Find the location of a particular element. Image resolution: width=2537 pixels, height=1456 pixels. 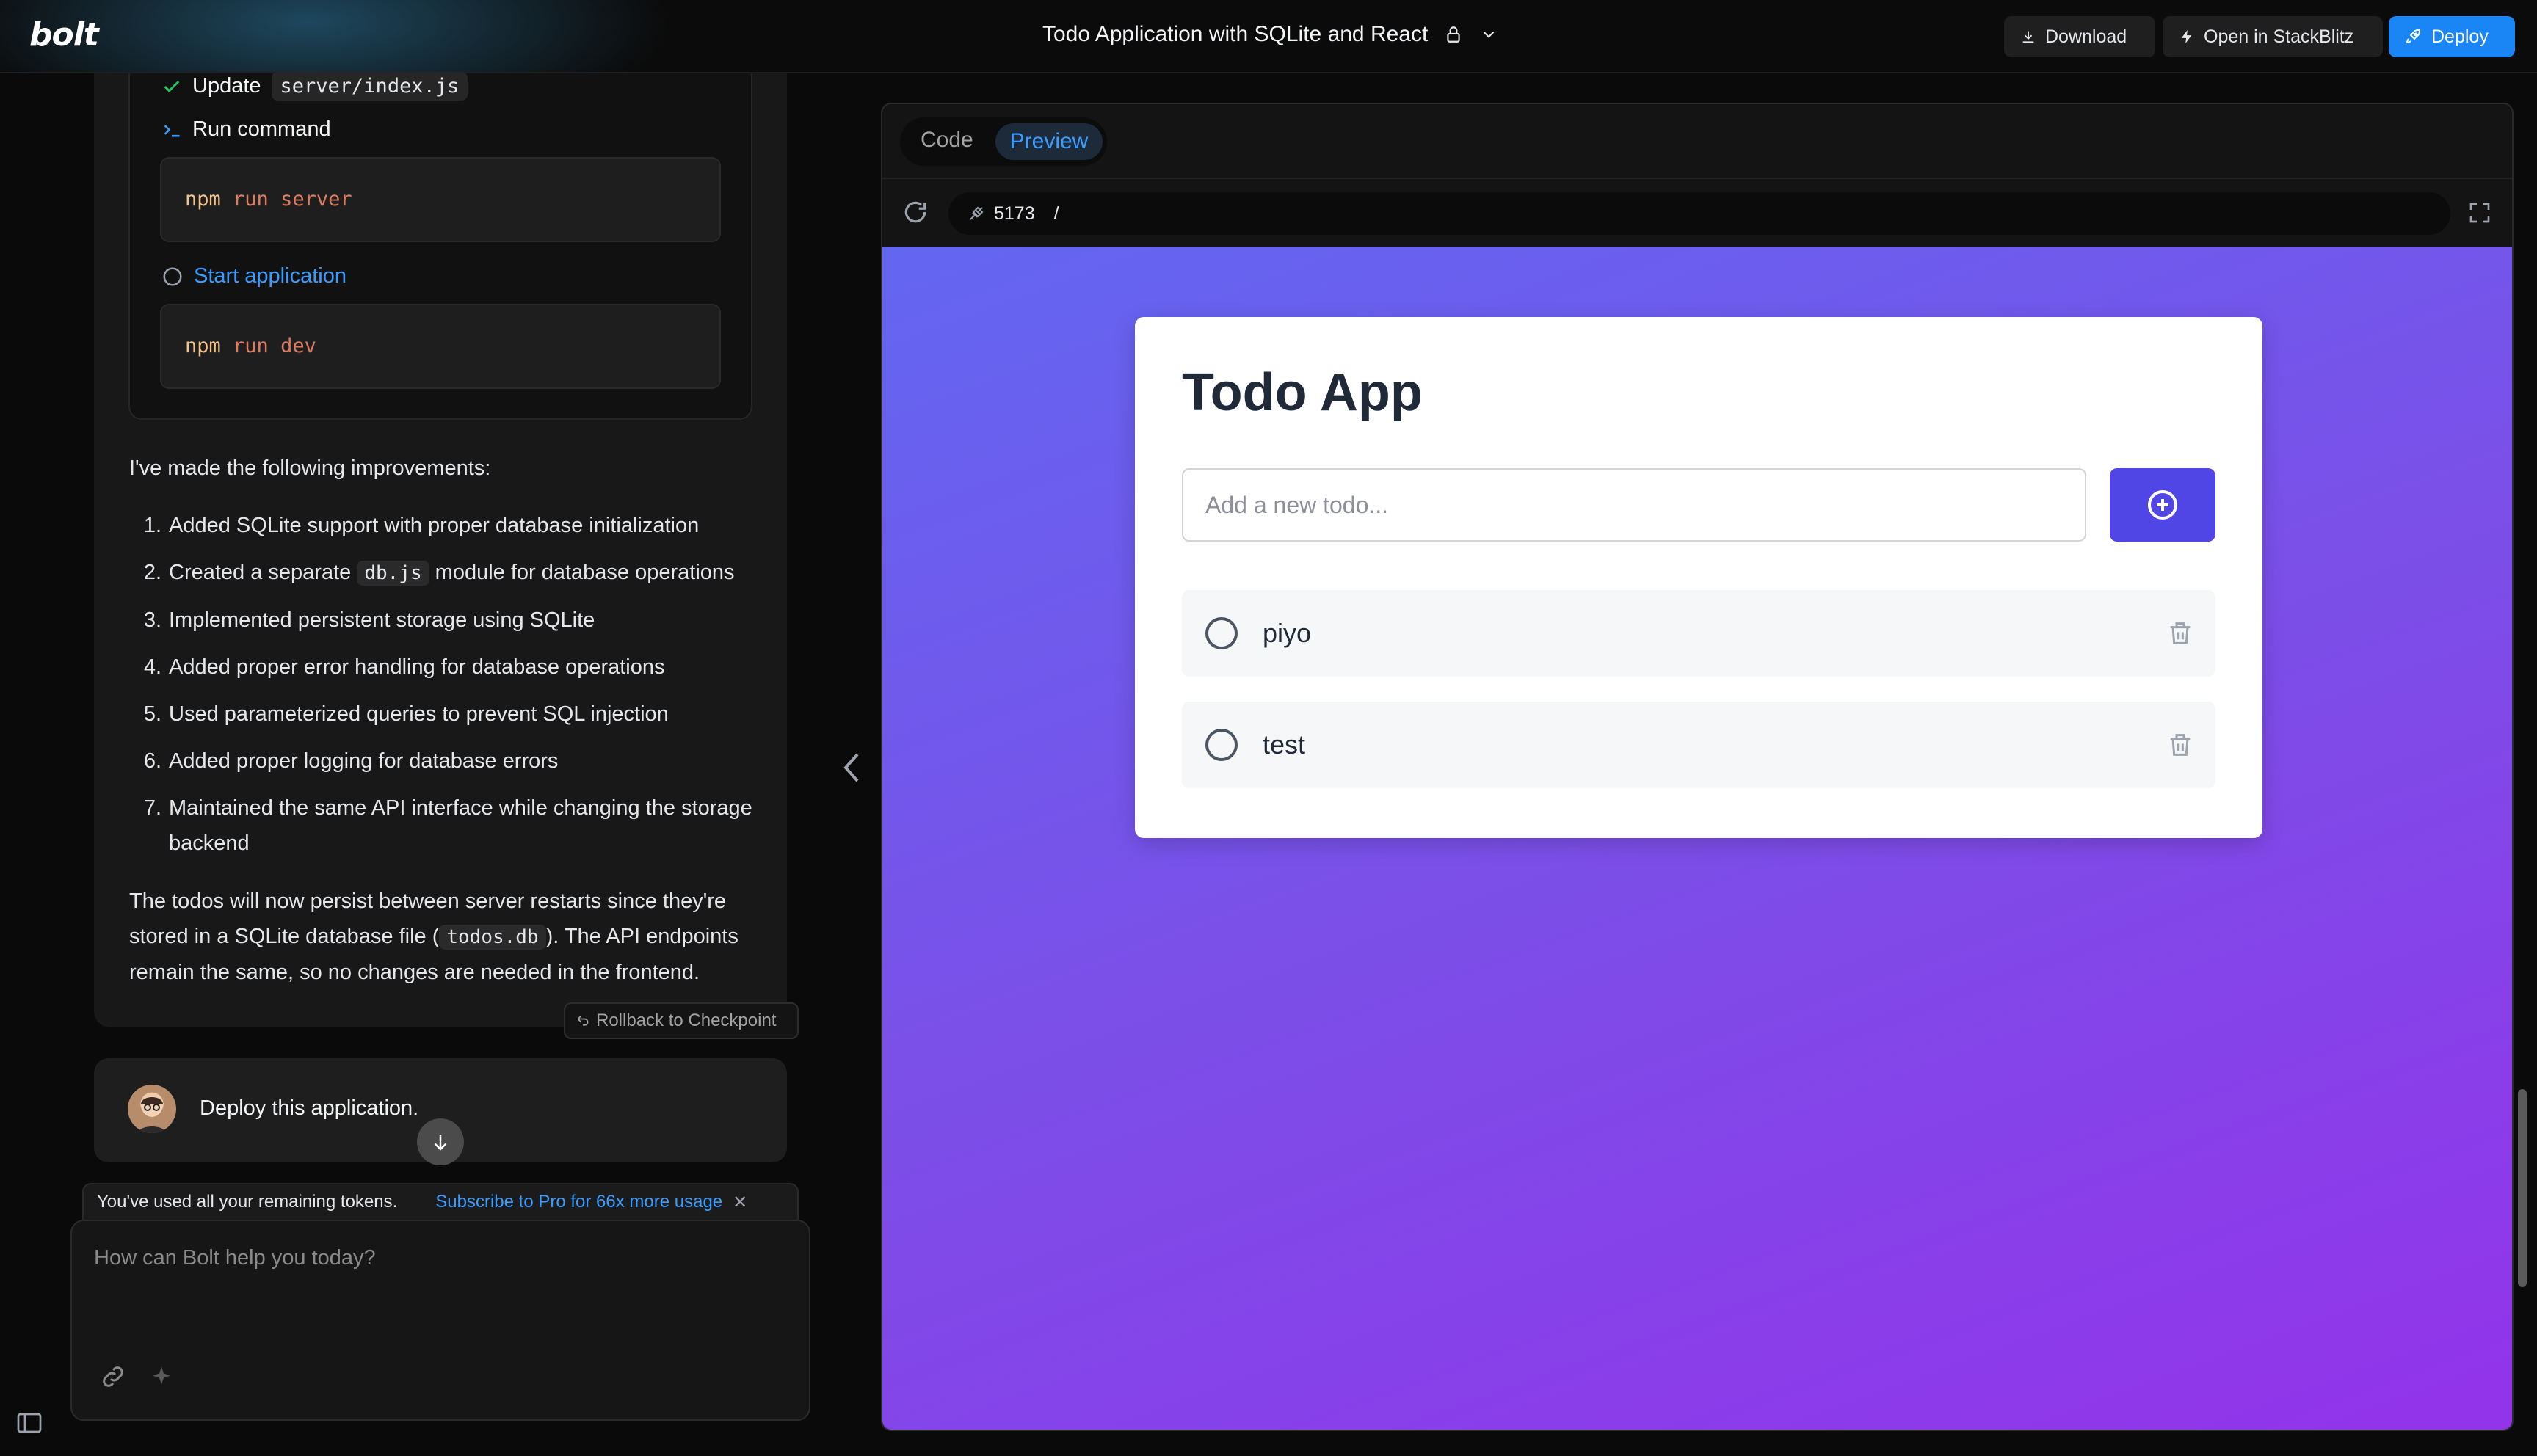

sidebar-toggle-icon is located at coordinates (29, 1423).